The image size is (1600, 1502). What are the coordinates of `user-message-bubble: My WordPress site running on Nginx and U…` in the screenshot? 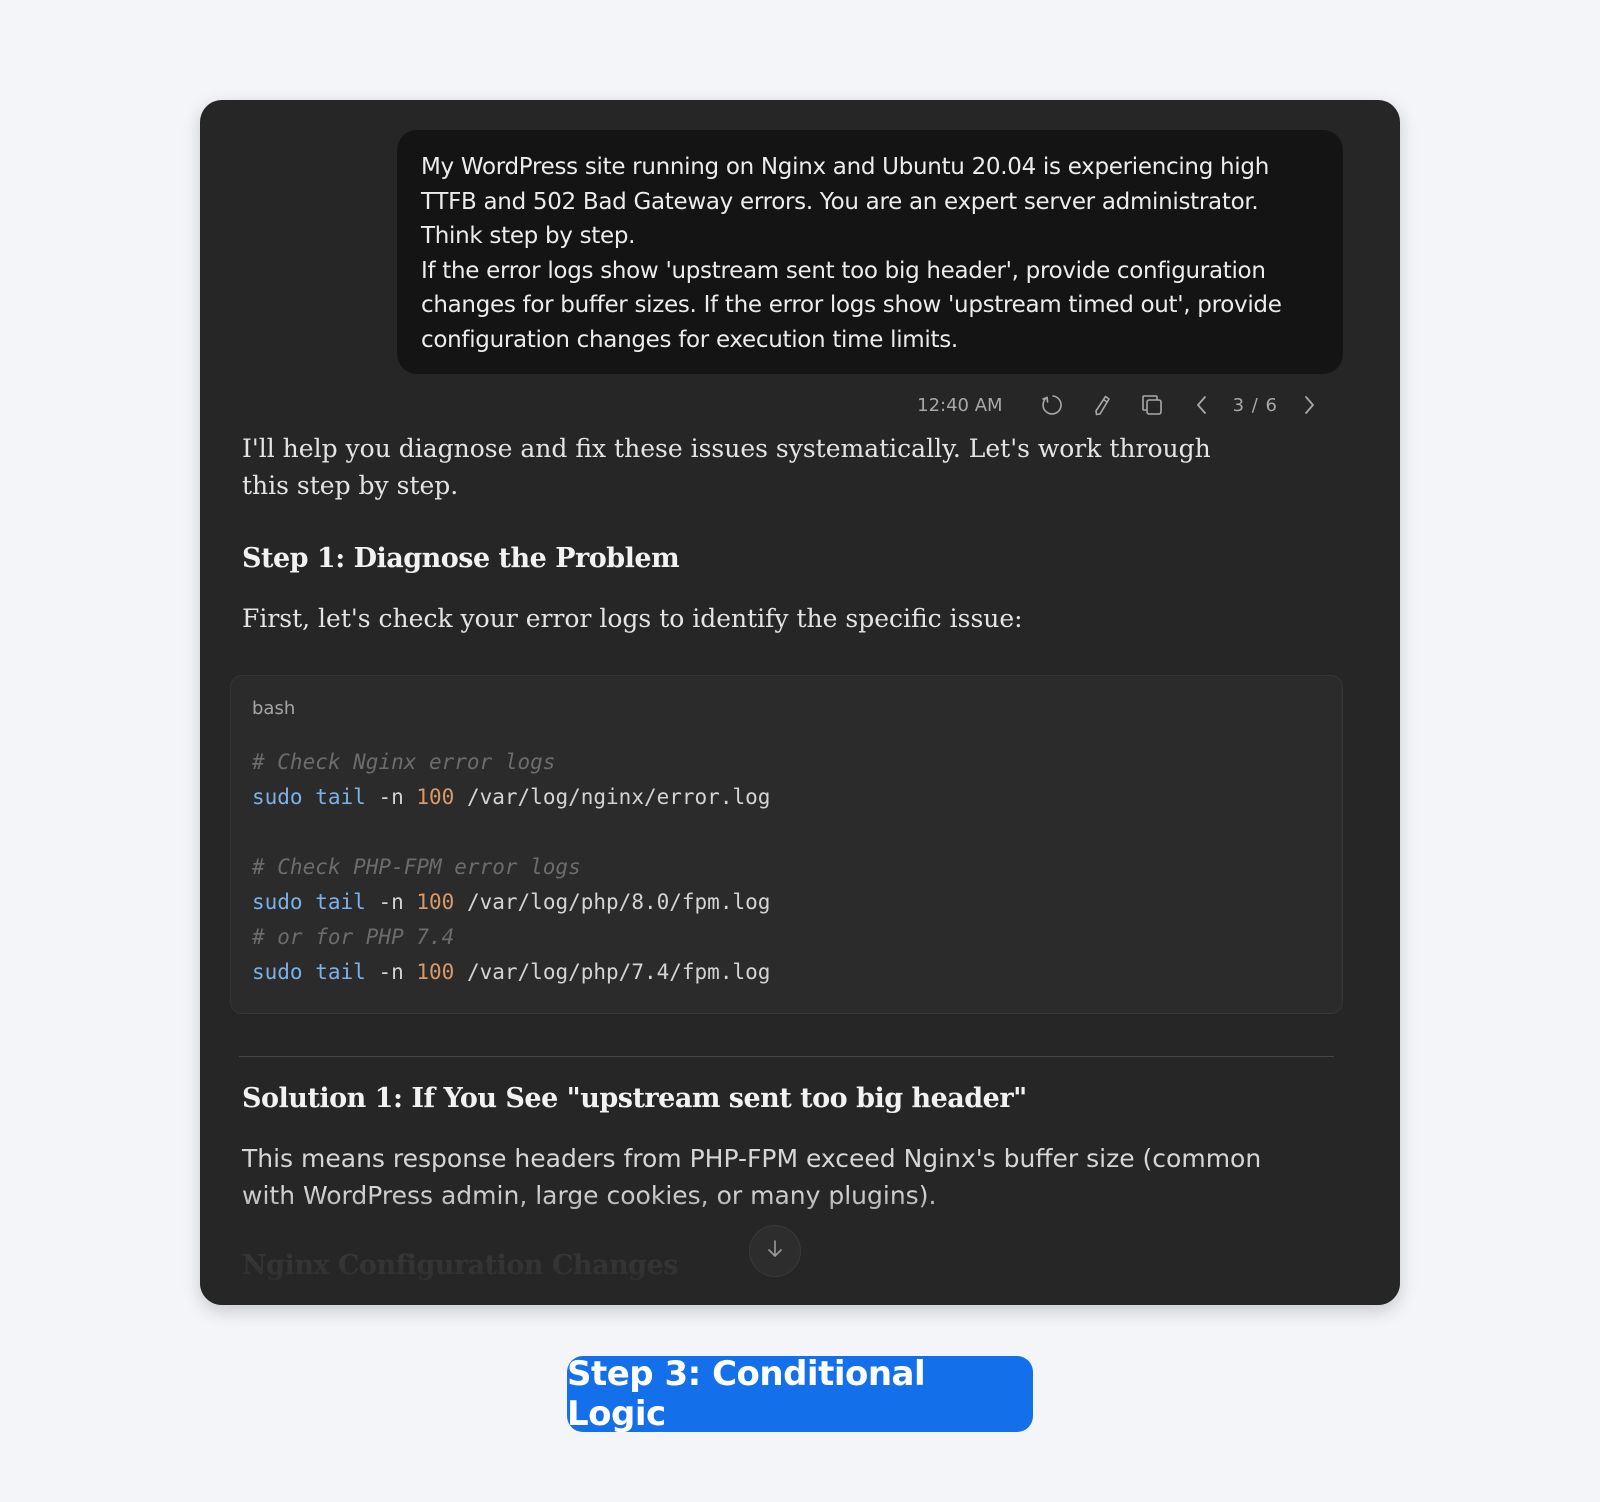 It's located at (870, 252).